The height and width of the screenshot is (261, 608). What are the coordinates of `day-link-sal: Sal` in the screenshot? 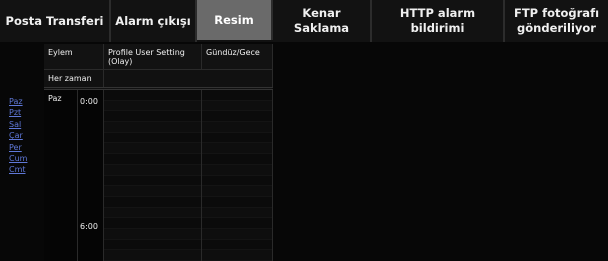 It's located at (18, 124).